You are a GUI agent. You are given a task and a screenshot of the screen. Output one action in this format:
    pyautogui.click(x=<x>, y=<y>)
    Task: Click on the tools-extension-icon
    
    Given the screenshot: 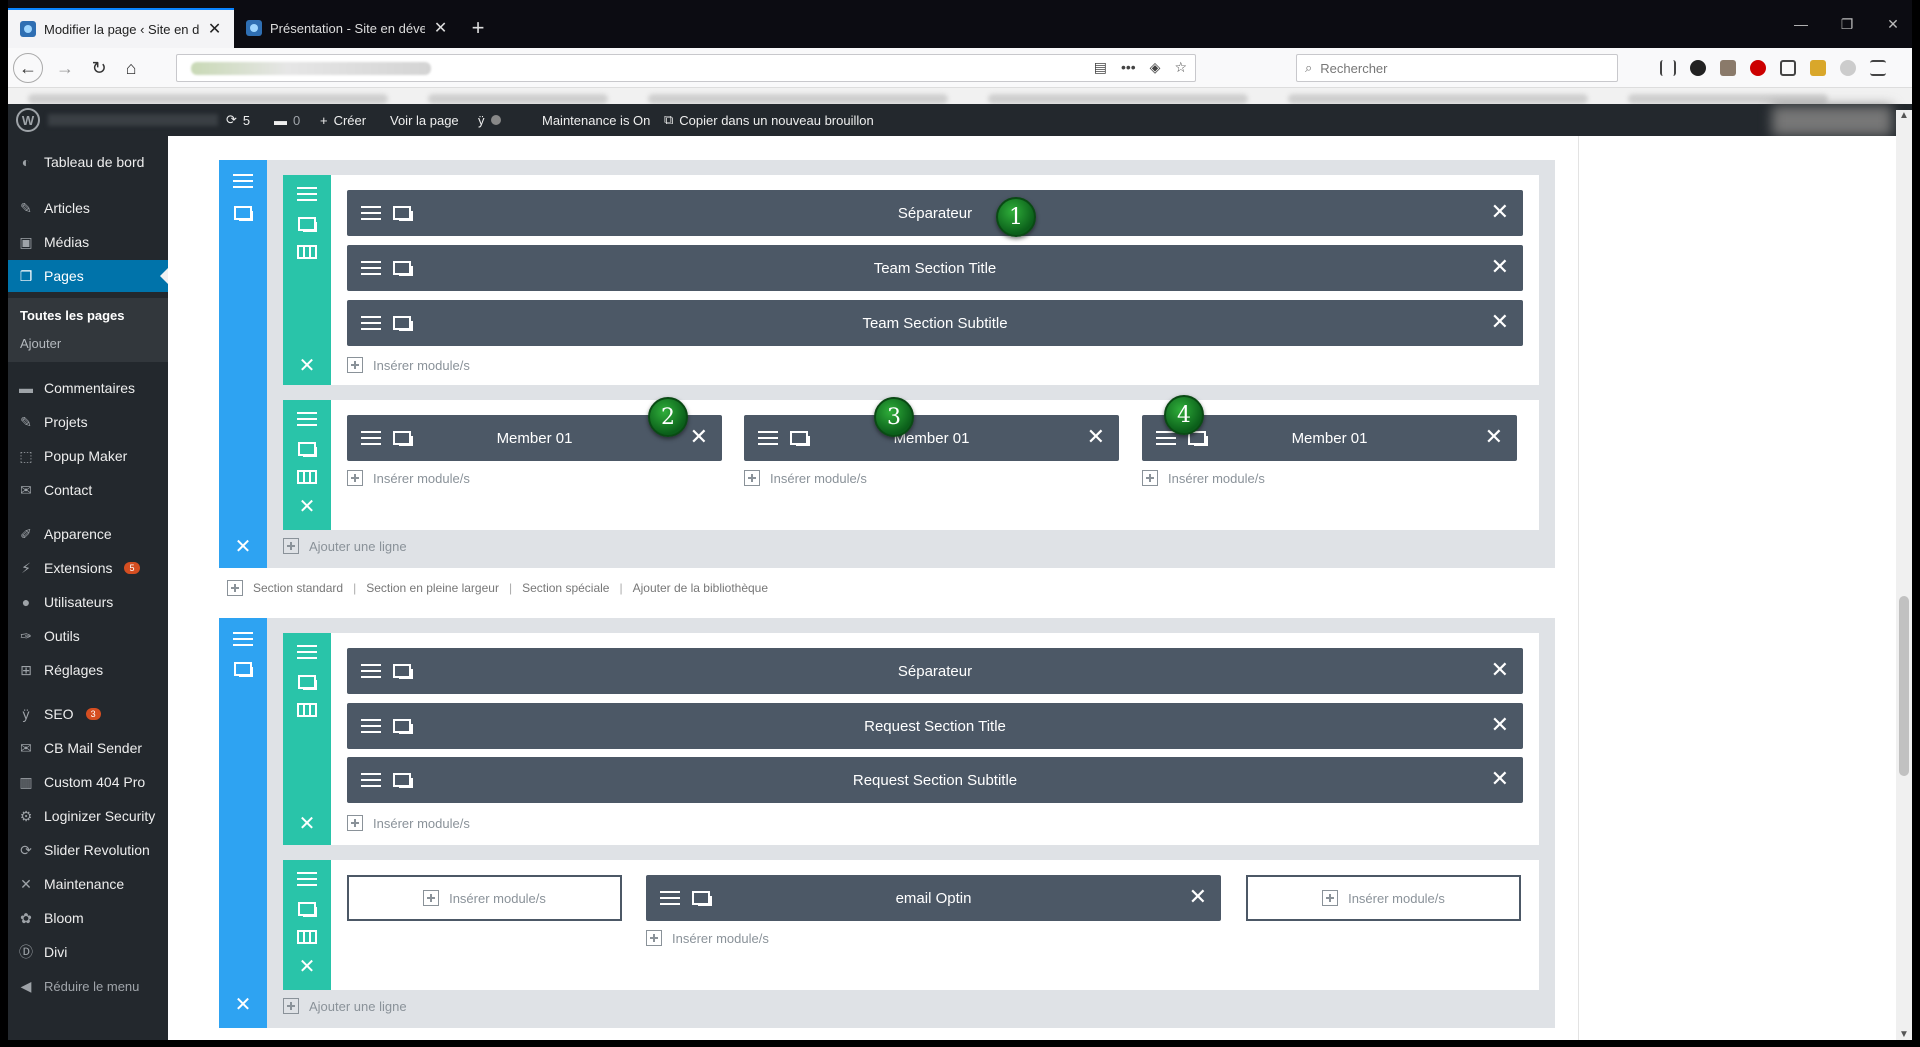 What is the action you would take?
    pyautogui.click(x=1818, y=68)
    